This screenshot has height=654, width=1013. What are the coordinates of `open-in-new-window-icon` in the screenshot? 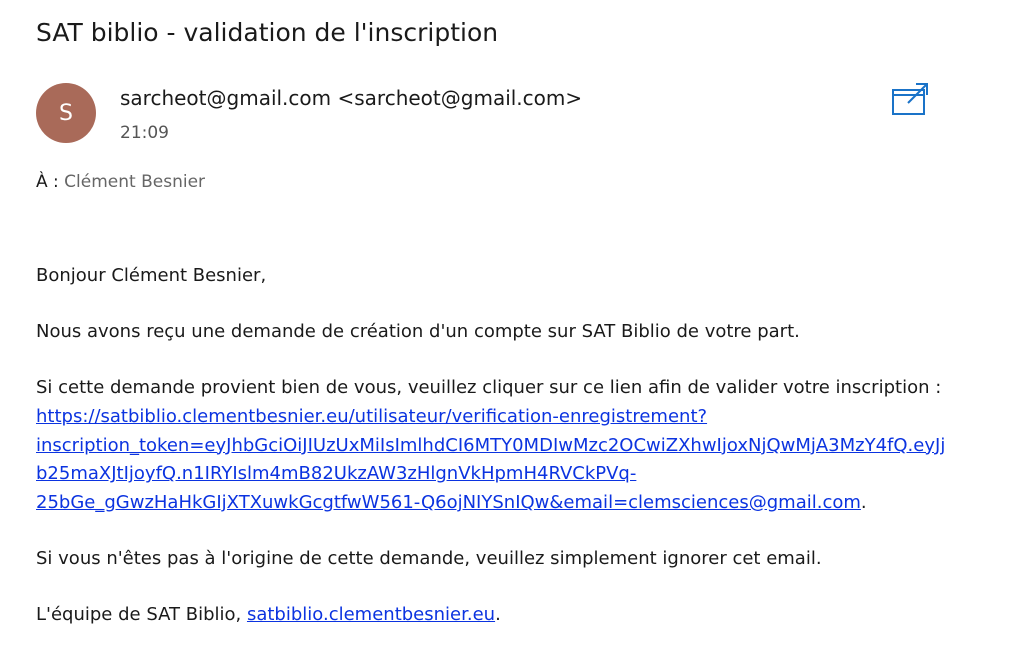 It's located at (910, 99).